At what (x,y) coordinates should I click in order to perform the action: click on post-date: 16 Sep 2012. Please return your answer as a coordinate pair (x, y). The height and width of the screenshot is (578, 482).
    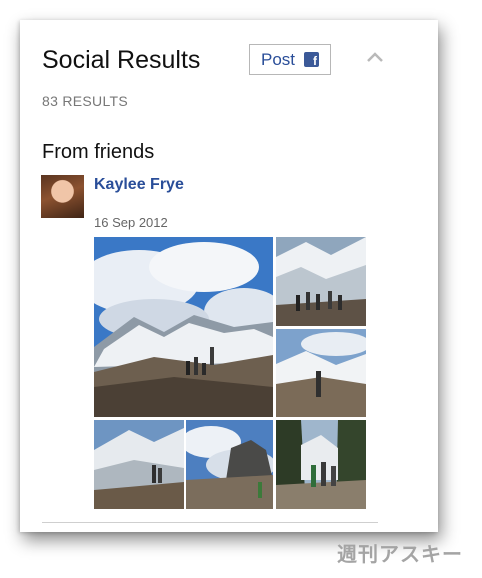
    Looking at the image, I should click on (131, 222).